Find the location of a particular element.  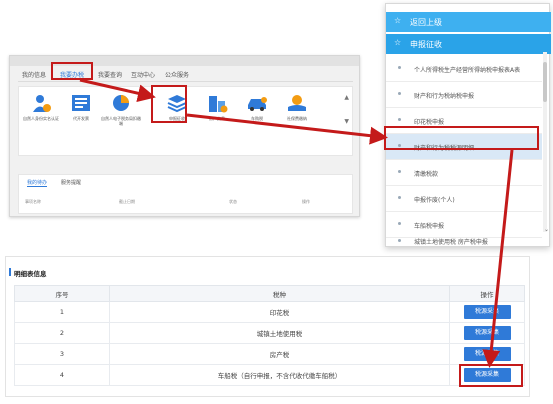

arrow-to-service is located at coordinates (117, 90).